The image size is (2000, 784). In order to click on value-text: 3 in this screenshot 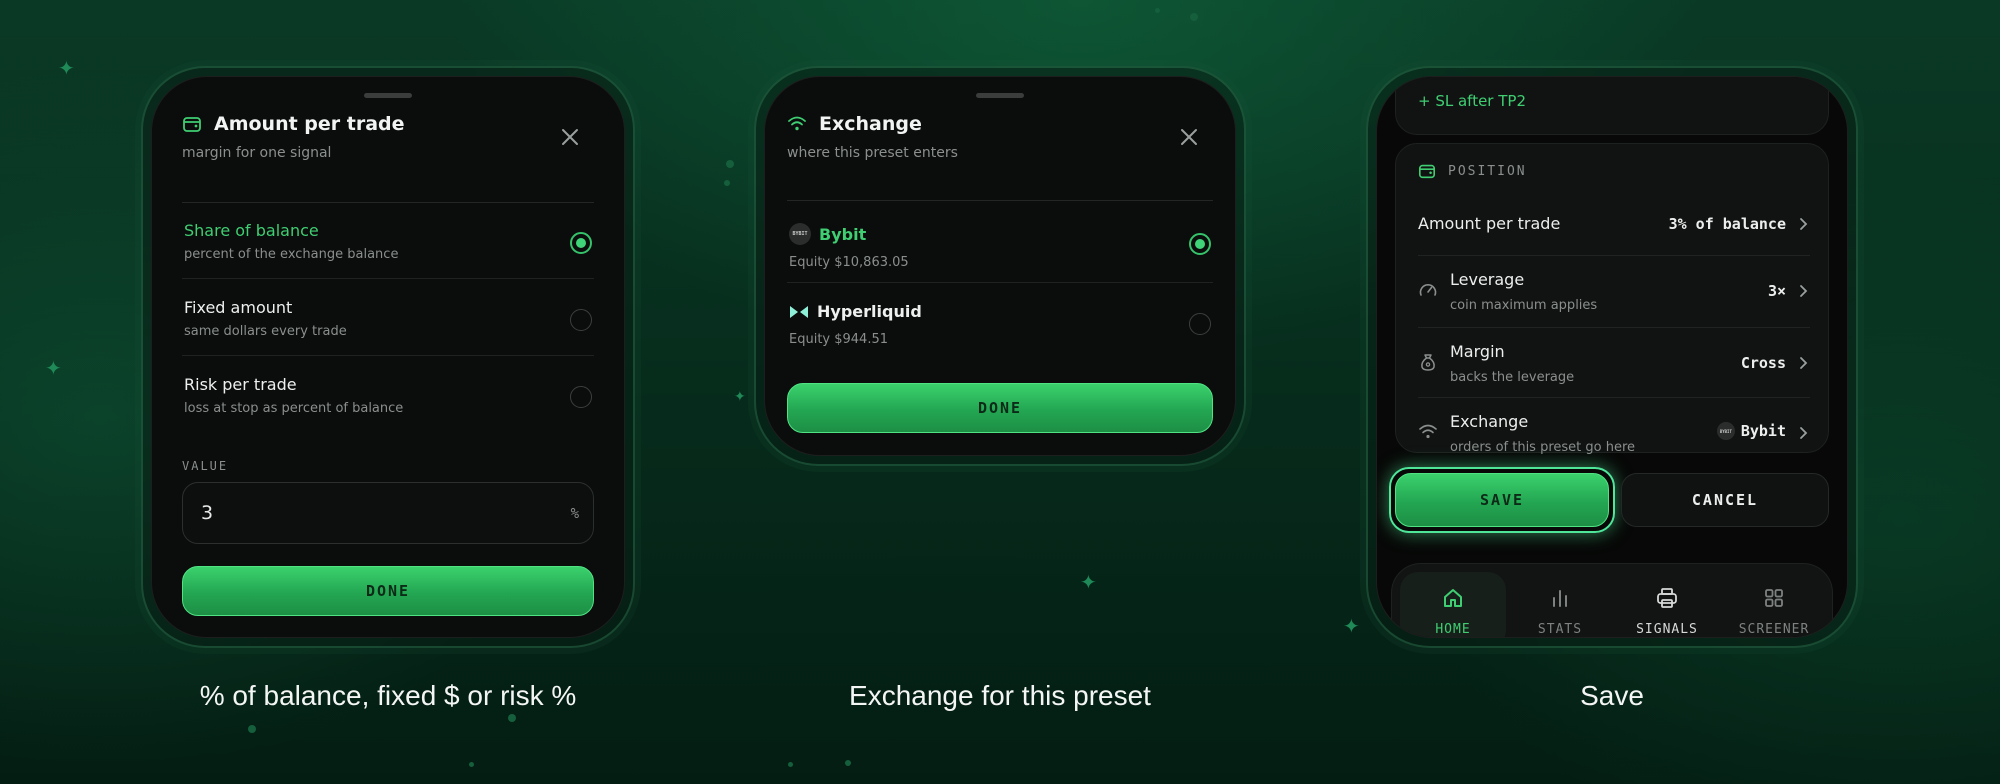, I will do `click(207, 513)`.